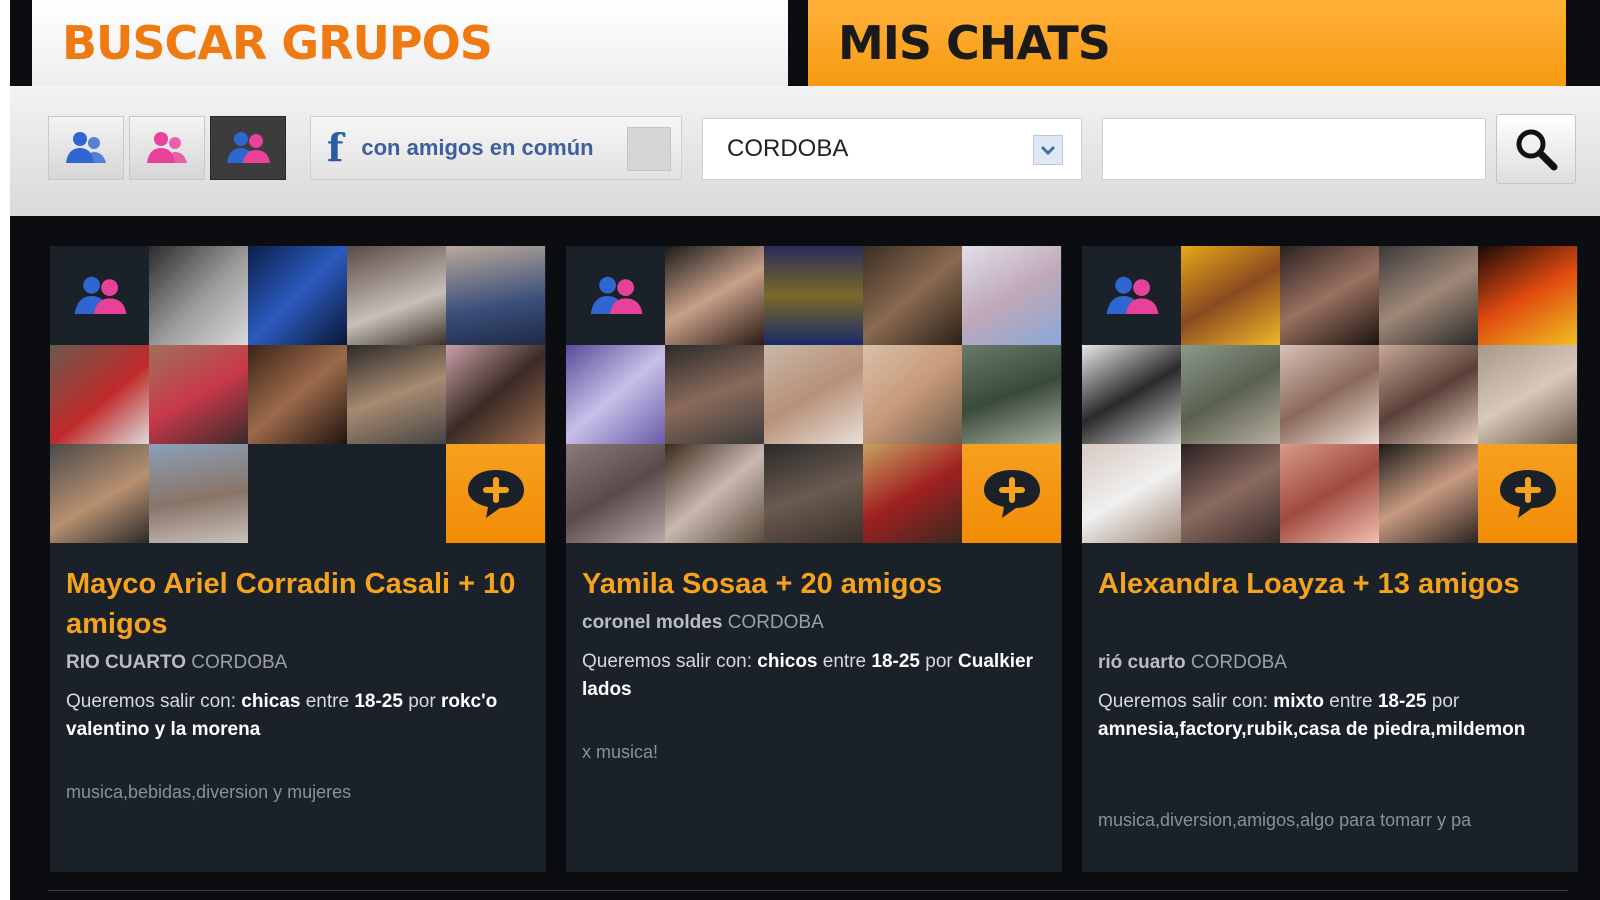 This screenshot has width=1600, height=900. What do you see at coordinates (1294, 149) in the screenshot?
I see `search-input` at bounding box center [1294, 149].